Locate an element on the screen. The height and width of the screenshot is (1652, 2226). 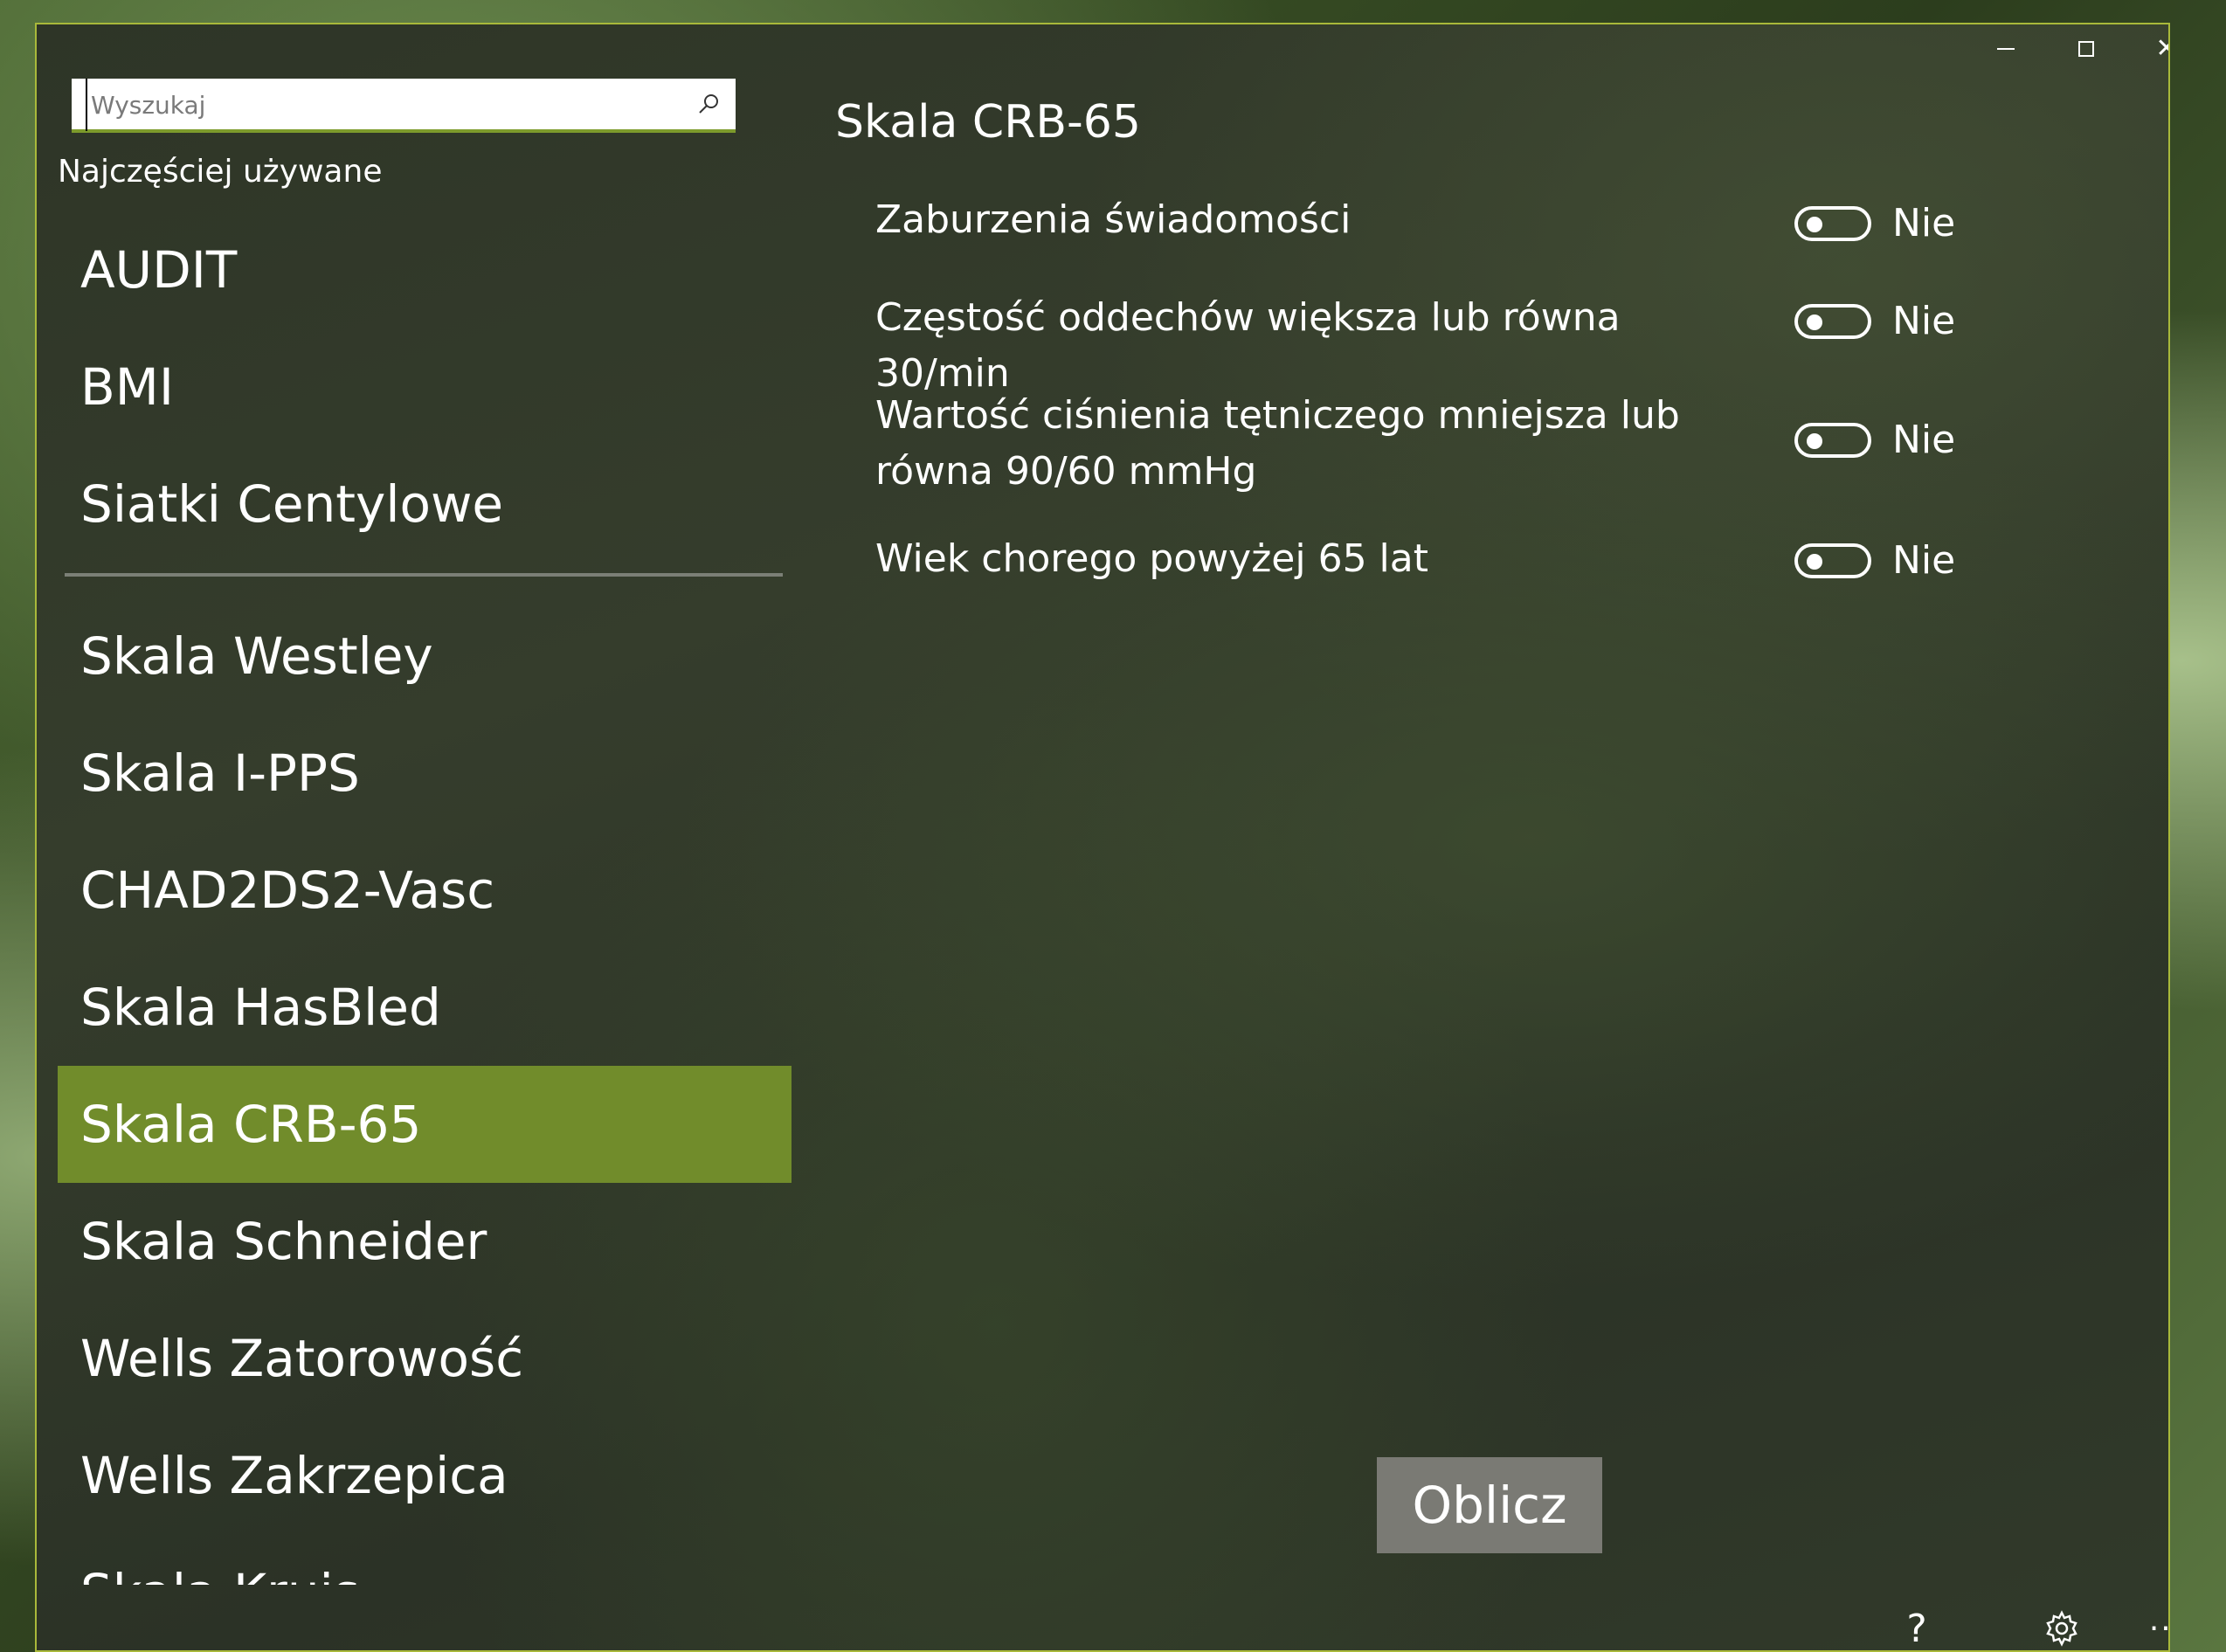
nav-item-skala-i-pps: Skala I-PPS is located at coordinates (425, 773).